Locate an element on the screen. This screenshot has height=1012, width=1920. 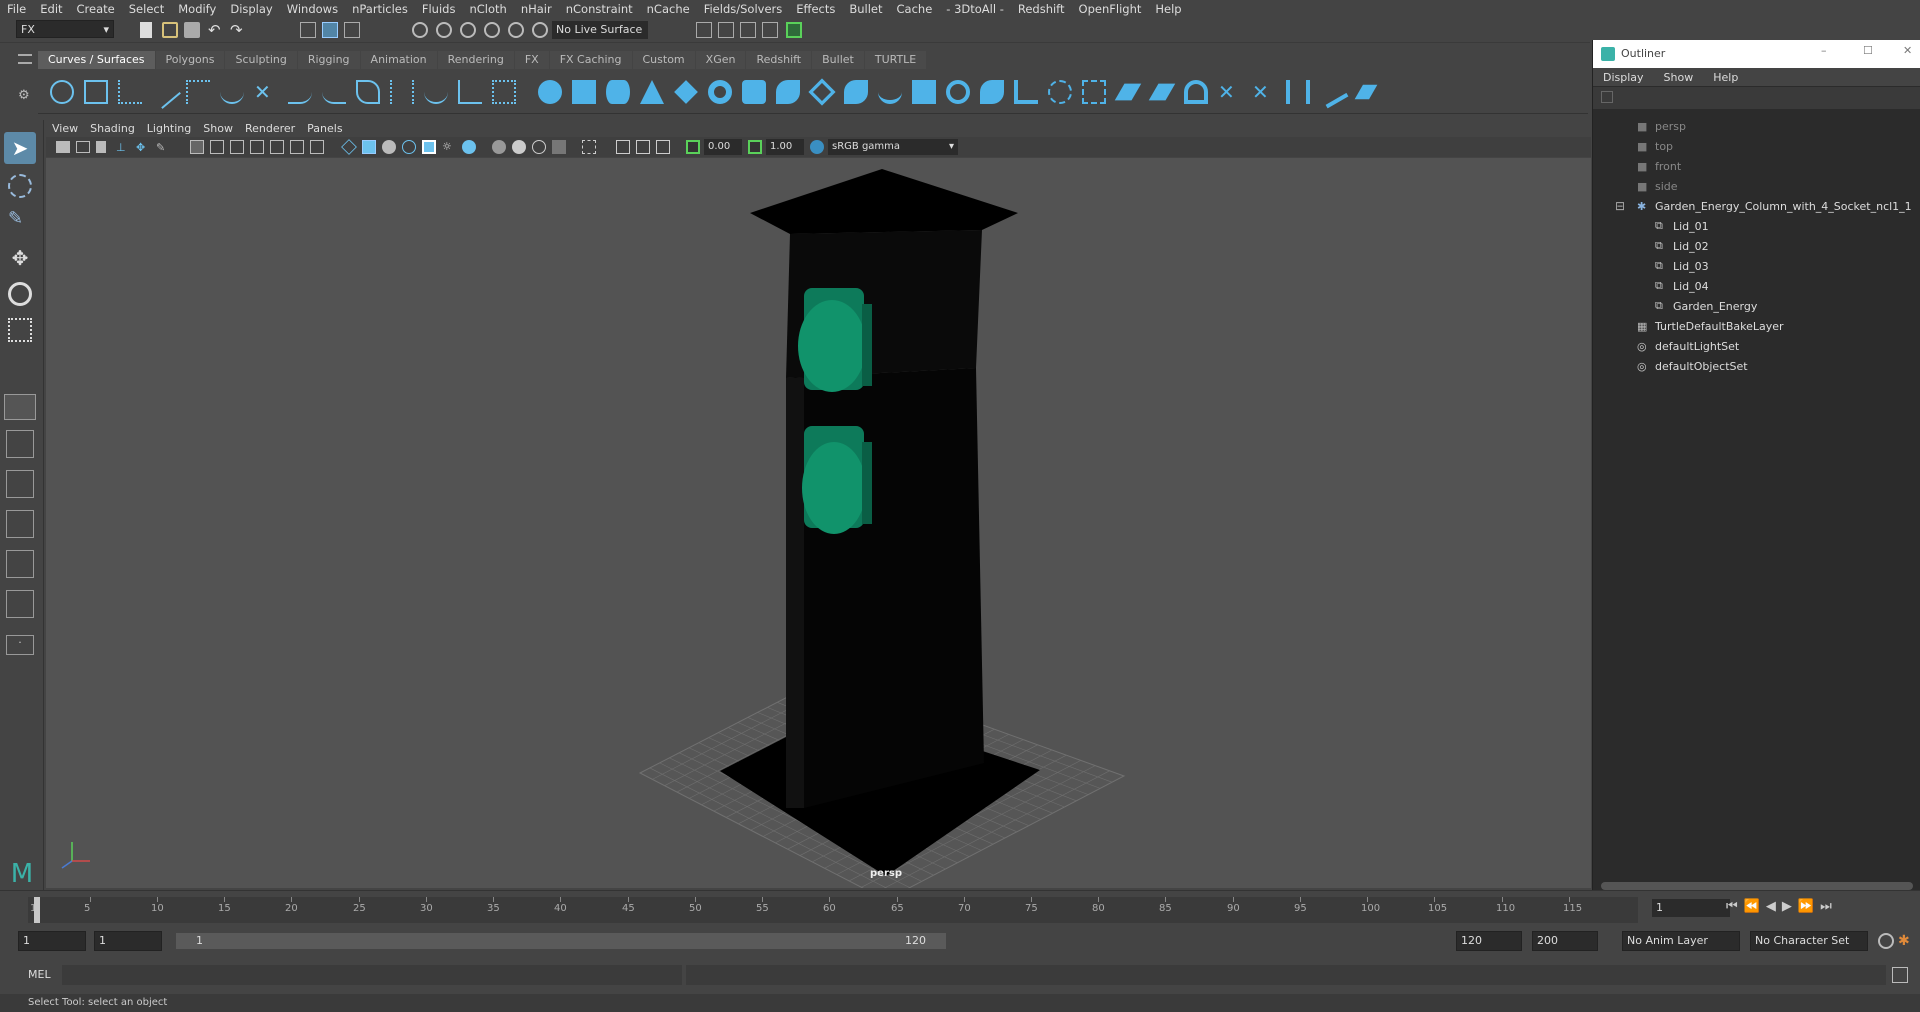
pencil-curve-icon is located at coordinates (232, 92).